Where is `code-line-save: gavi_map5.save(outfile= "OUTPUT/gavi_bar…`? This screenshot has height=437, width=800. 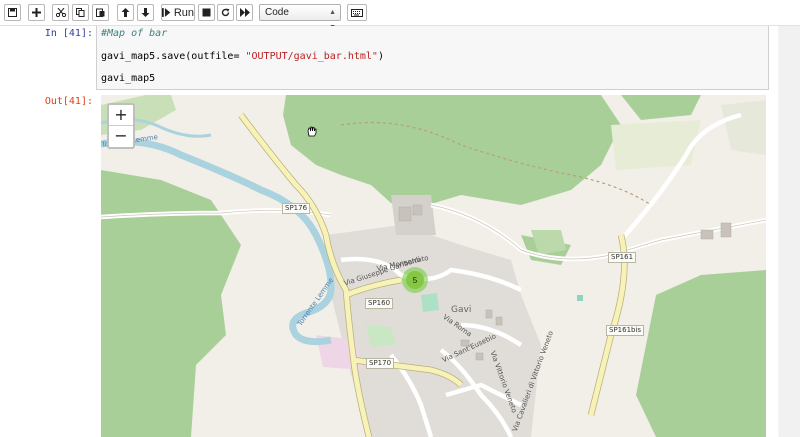 code-line-save: gavi_map5.save(outfile= "OUTPUT/gavi_bar… is located at coordinates (242, 56).